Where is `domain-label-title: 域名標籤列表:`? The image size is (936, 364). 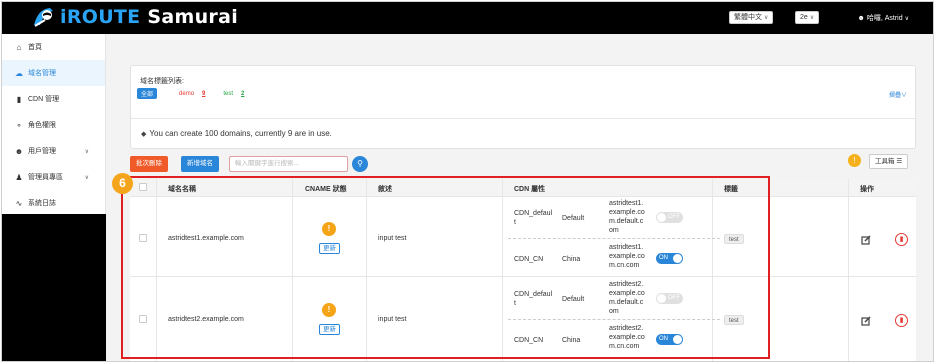
domain-label-title: 域名標籤列表: is located at coordinates (162, 81).